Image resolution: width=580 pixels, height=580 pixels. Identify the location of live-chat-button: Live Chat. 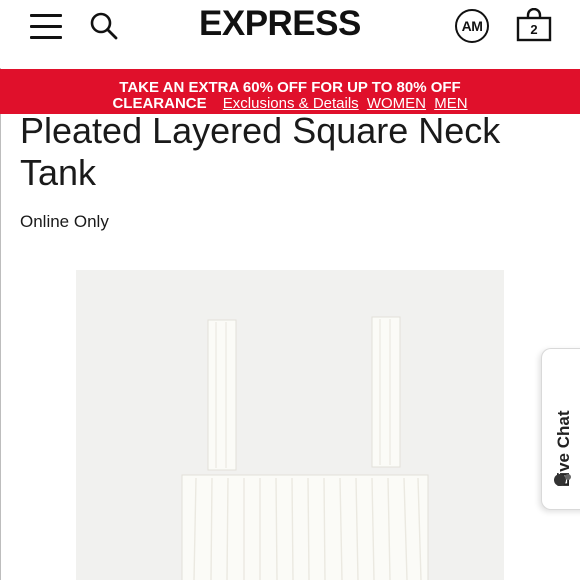
(560, 429).